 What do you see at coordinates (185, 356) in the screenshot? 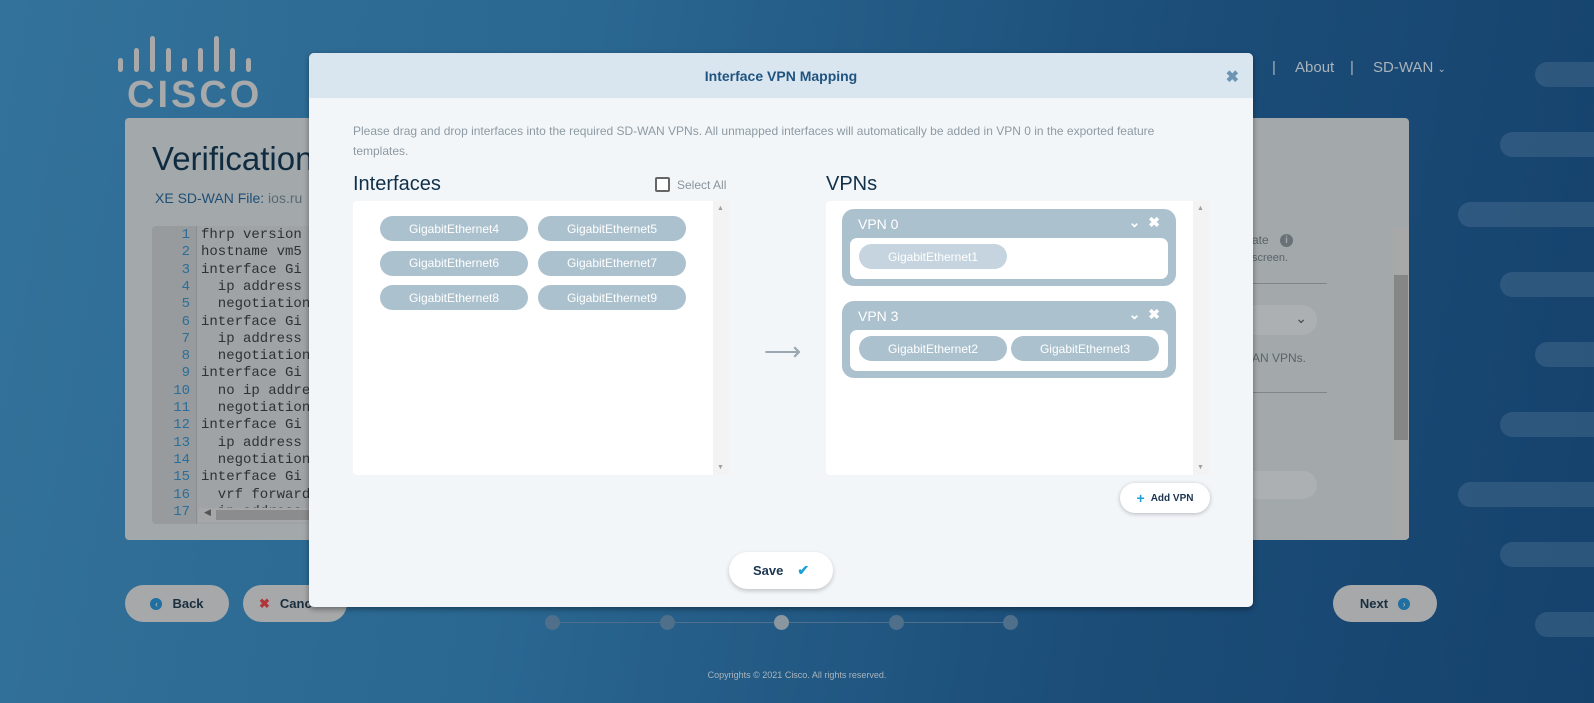
I see `line-number: 8` at bounding box center [185, 356].